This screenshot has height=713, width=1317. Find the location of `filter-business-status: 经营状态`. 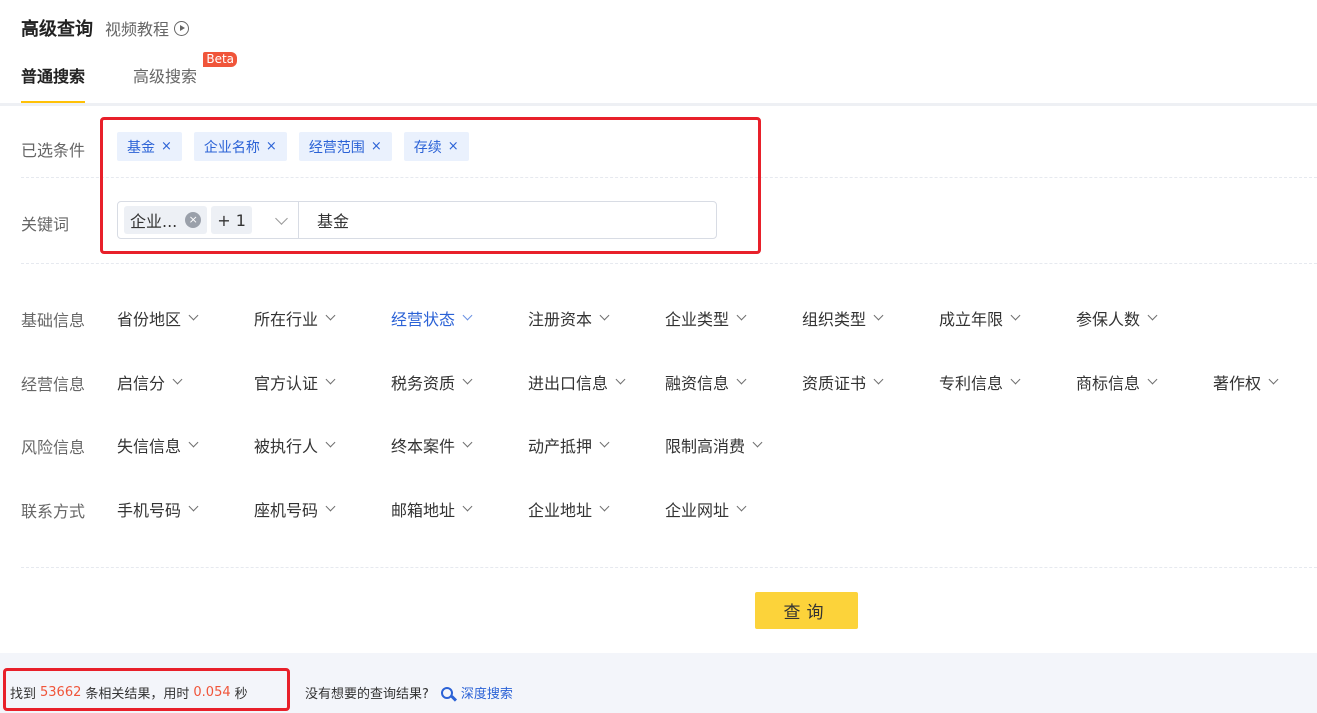

filter-business-status: 经营状态 is located at coordinates (432, 318).